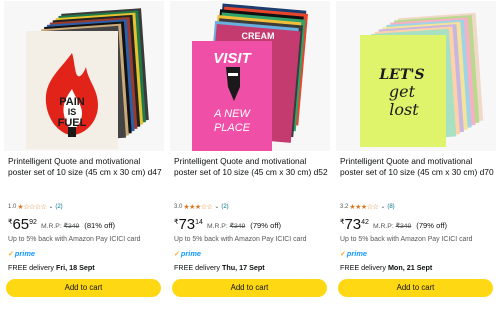  I want to click on price-fraction: 92, so click(33, 222).